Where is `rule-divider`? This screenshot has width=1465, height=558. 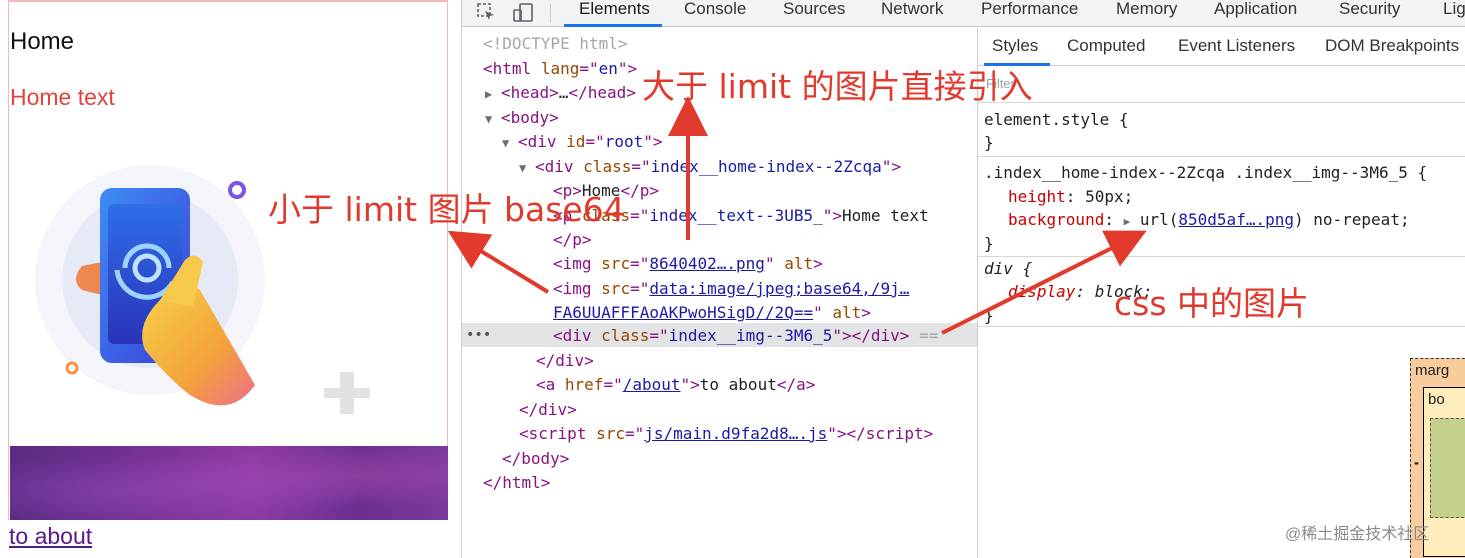 rule-divider is located at coordinates (1221, 156).